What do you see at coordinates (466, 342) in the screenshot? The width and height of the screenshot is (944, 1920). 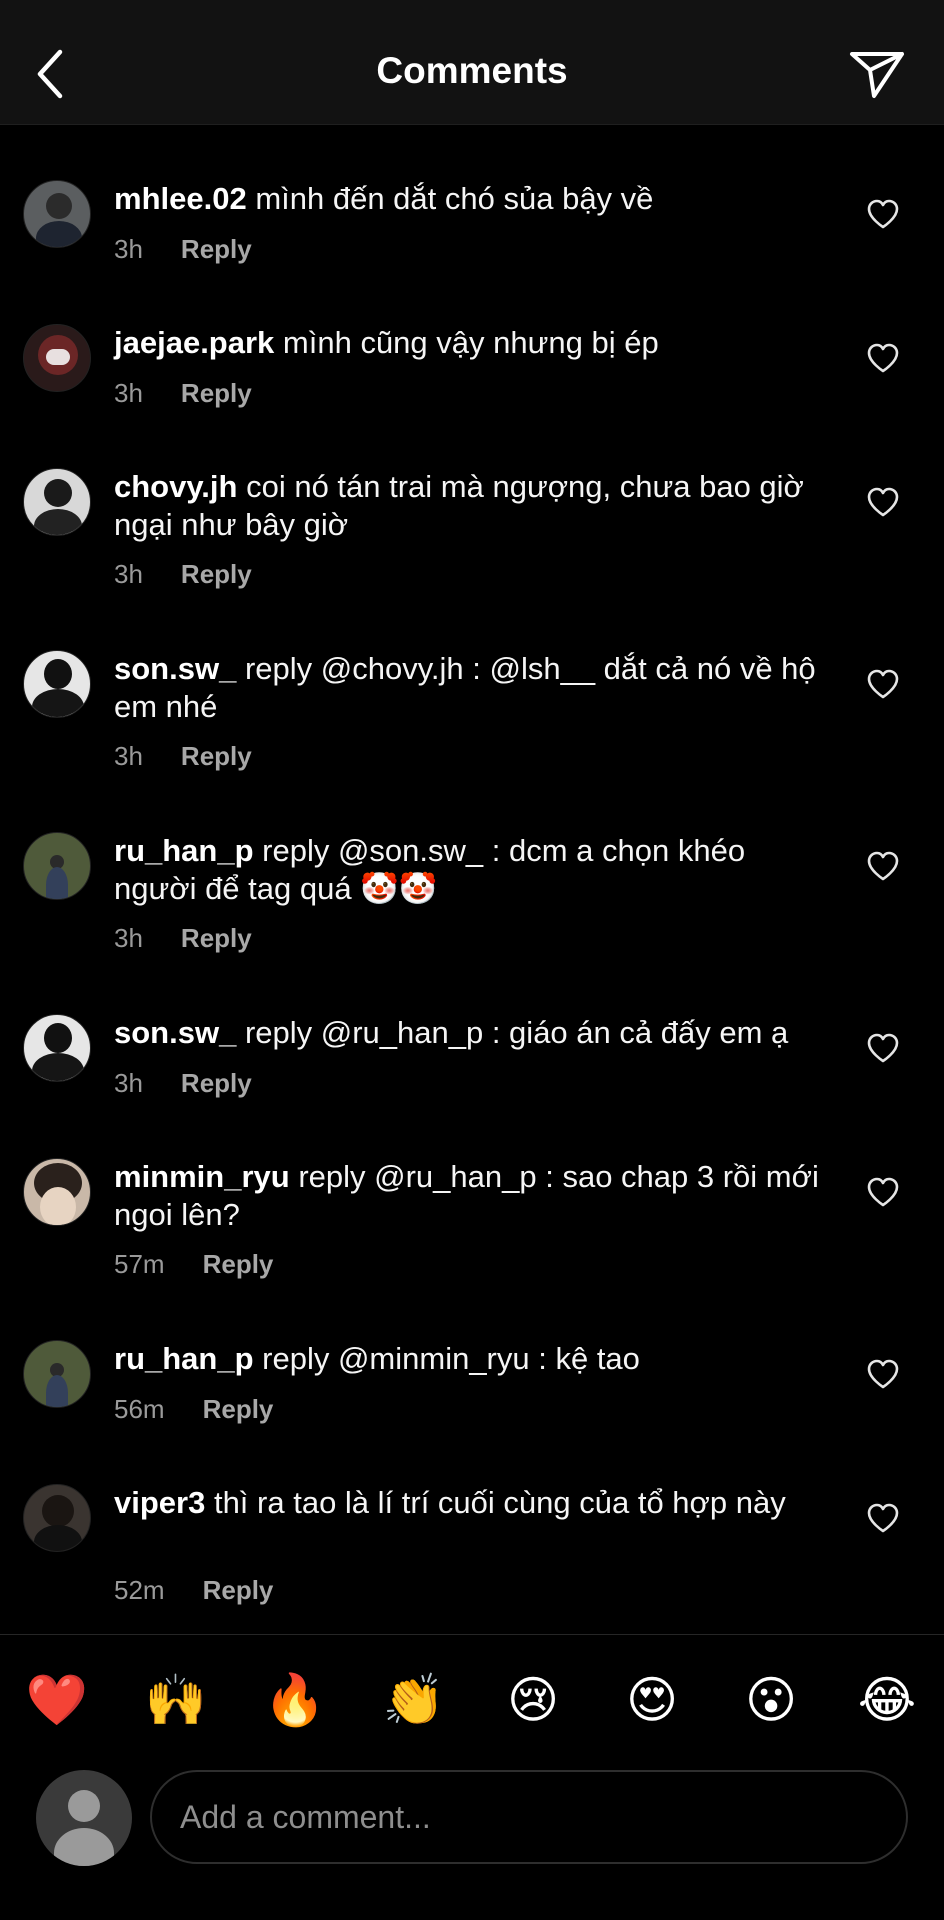 I see `comment-text: mình cũng vậy nhưng bị ép` at bounding box center [466, 342].